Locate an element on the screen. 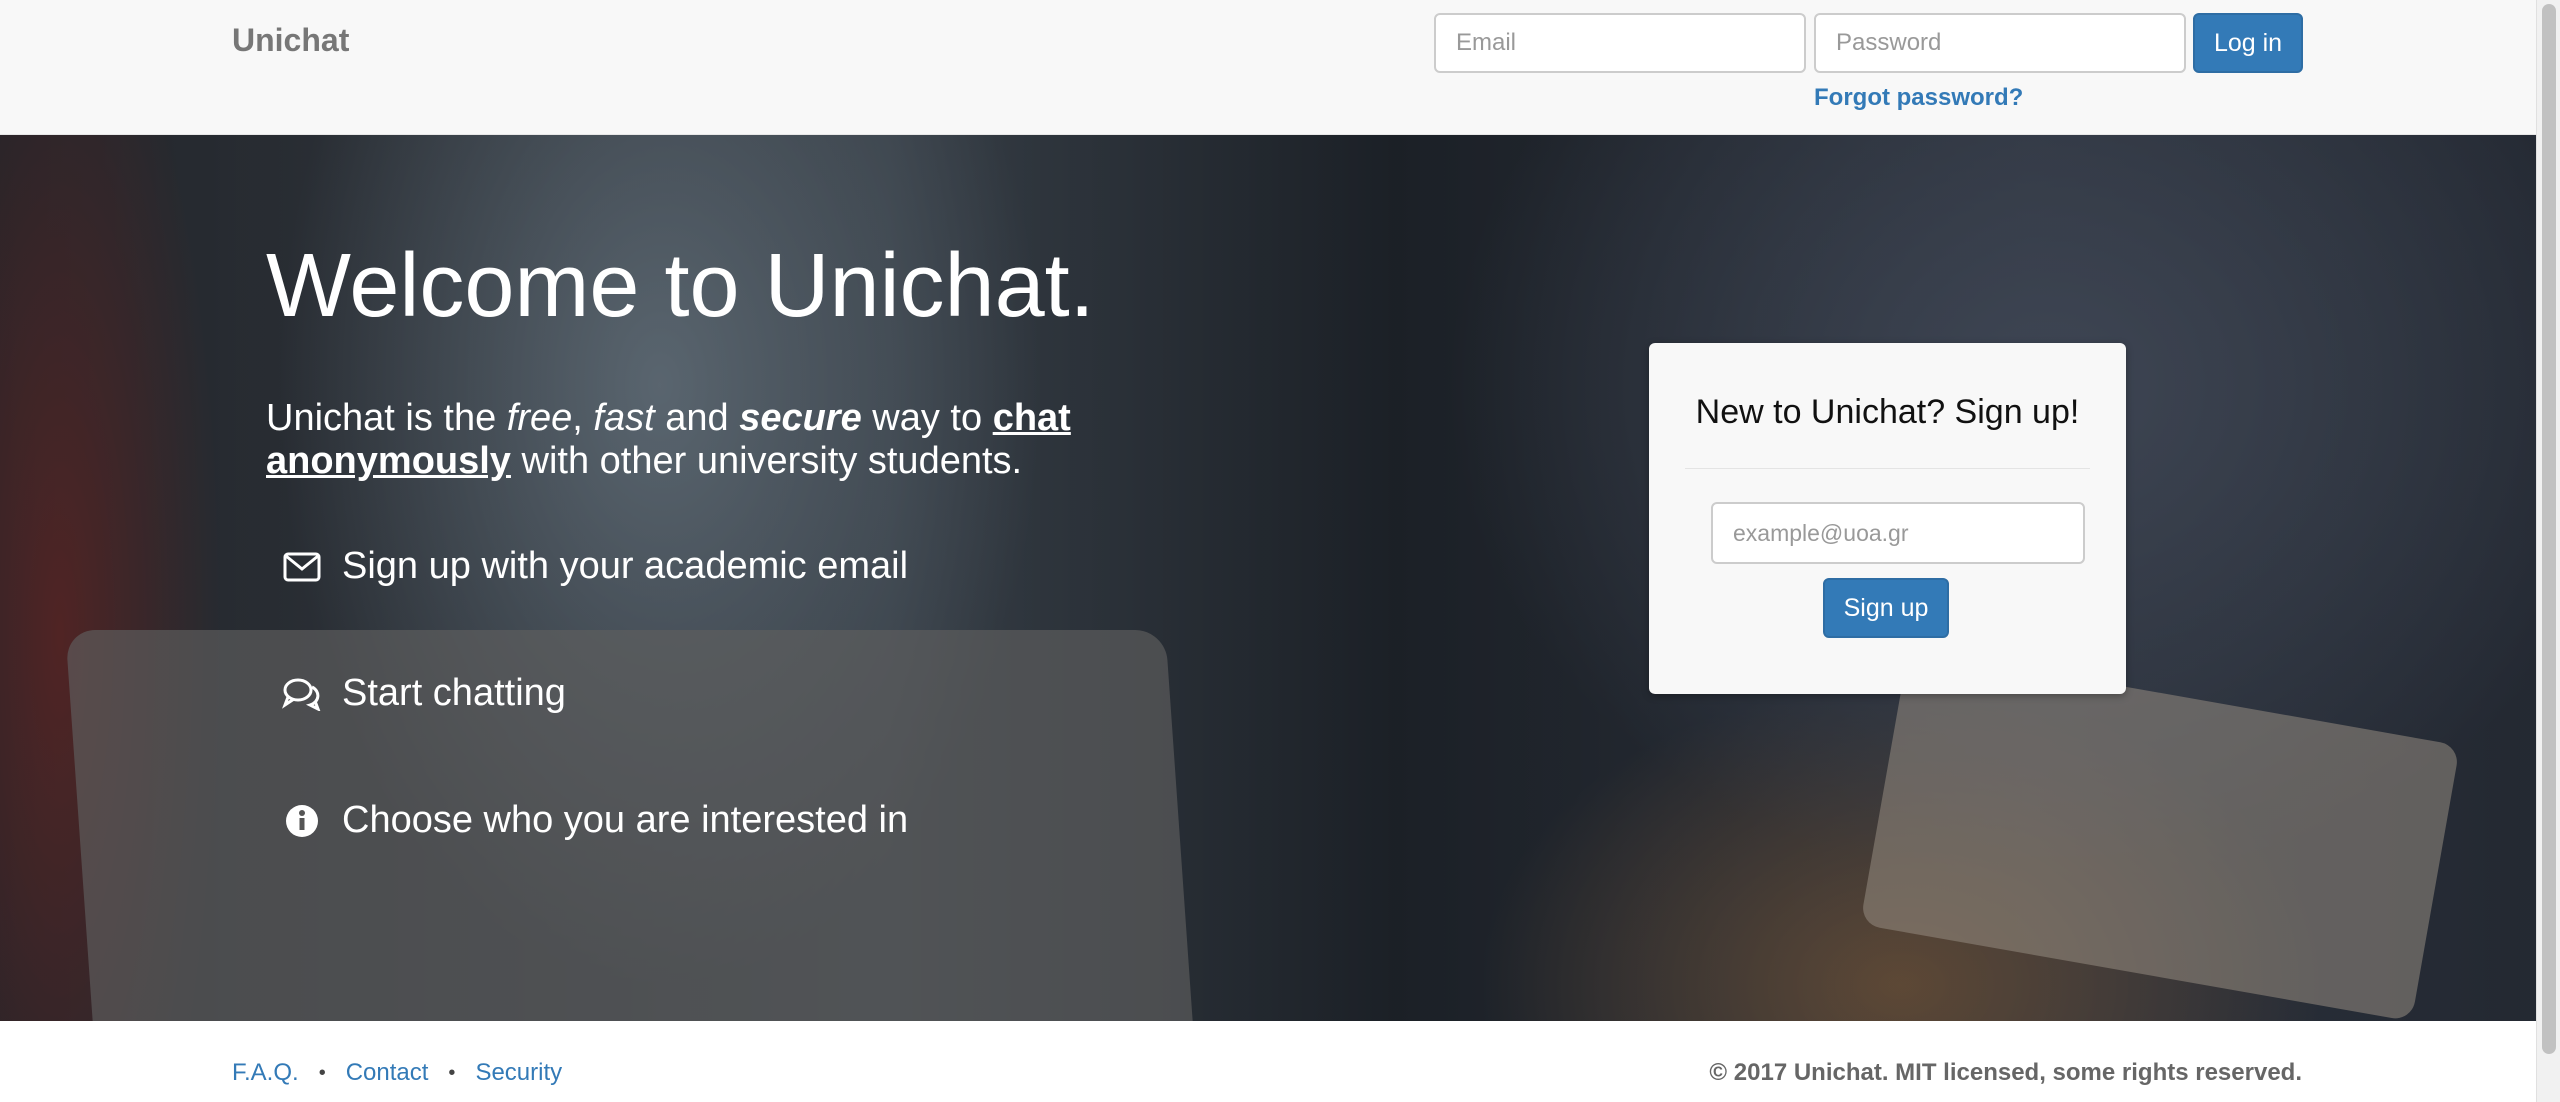 This screenshot has width=2560, height=1102. feature-label: Start chatting is located at coordinates (454, 693).